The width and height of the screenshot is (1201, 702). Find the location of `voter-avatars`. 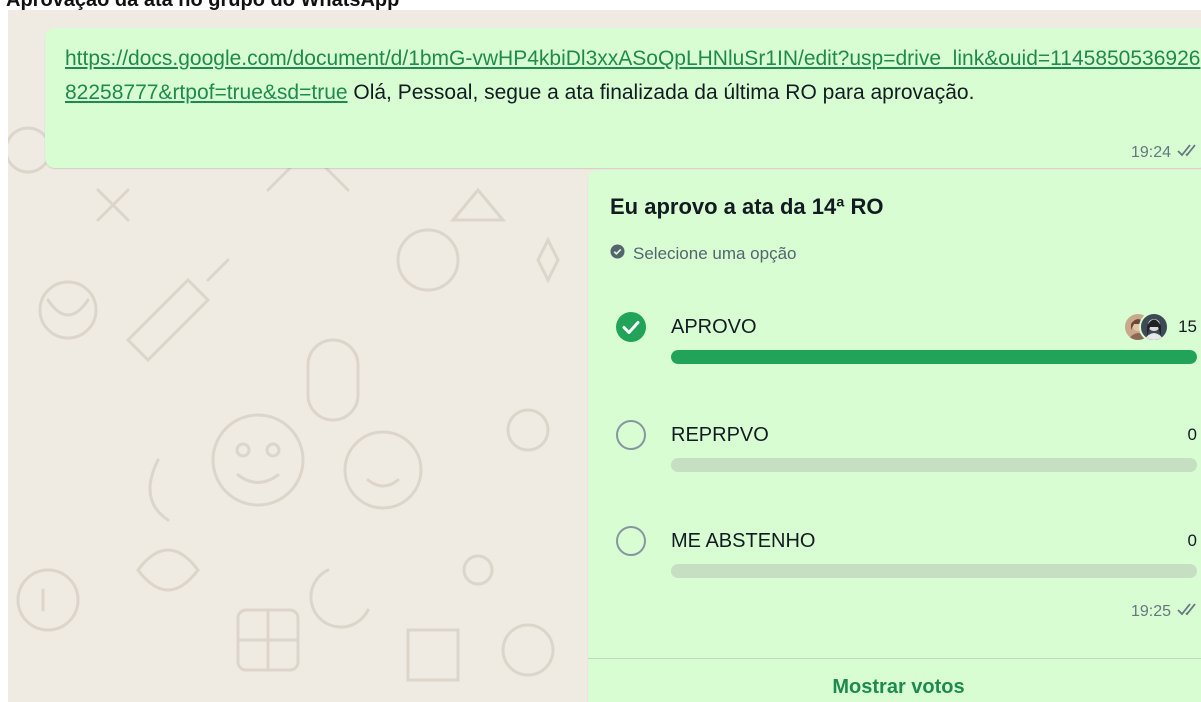

voter-avatars is located at coordinates (1146, 327).